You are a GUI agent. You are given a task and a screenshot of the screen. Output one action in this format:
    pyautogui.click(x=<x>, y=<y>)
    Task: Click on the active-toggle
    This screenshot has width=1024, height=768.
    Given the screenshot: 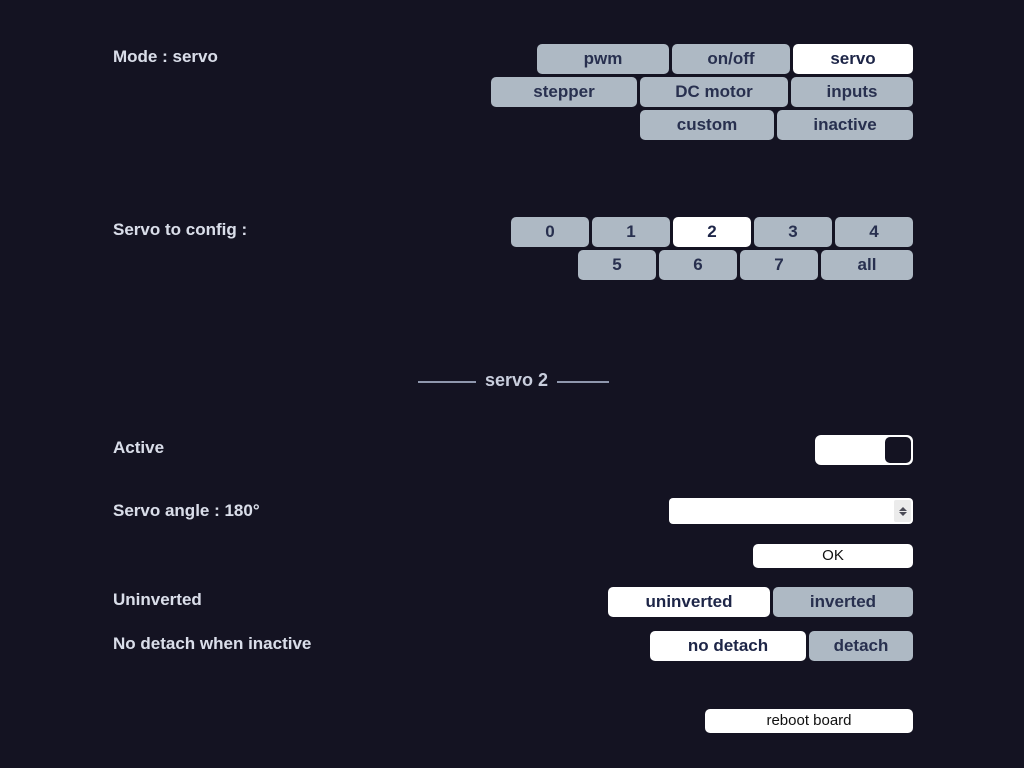 What is the action you would take?
    pyautogui.click(x=864, y=450)
    